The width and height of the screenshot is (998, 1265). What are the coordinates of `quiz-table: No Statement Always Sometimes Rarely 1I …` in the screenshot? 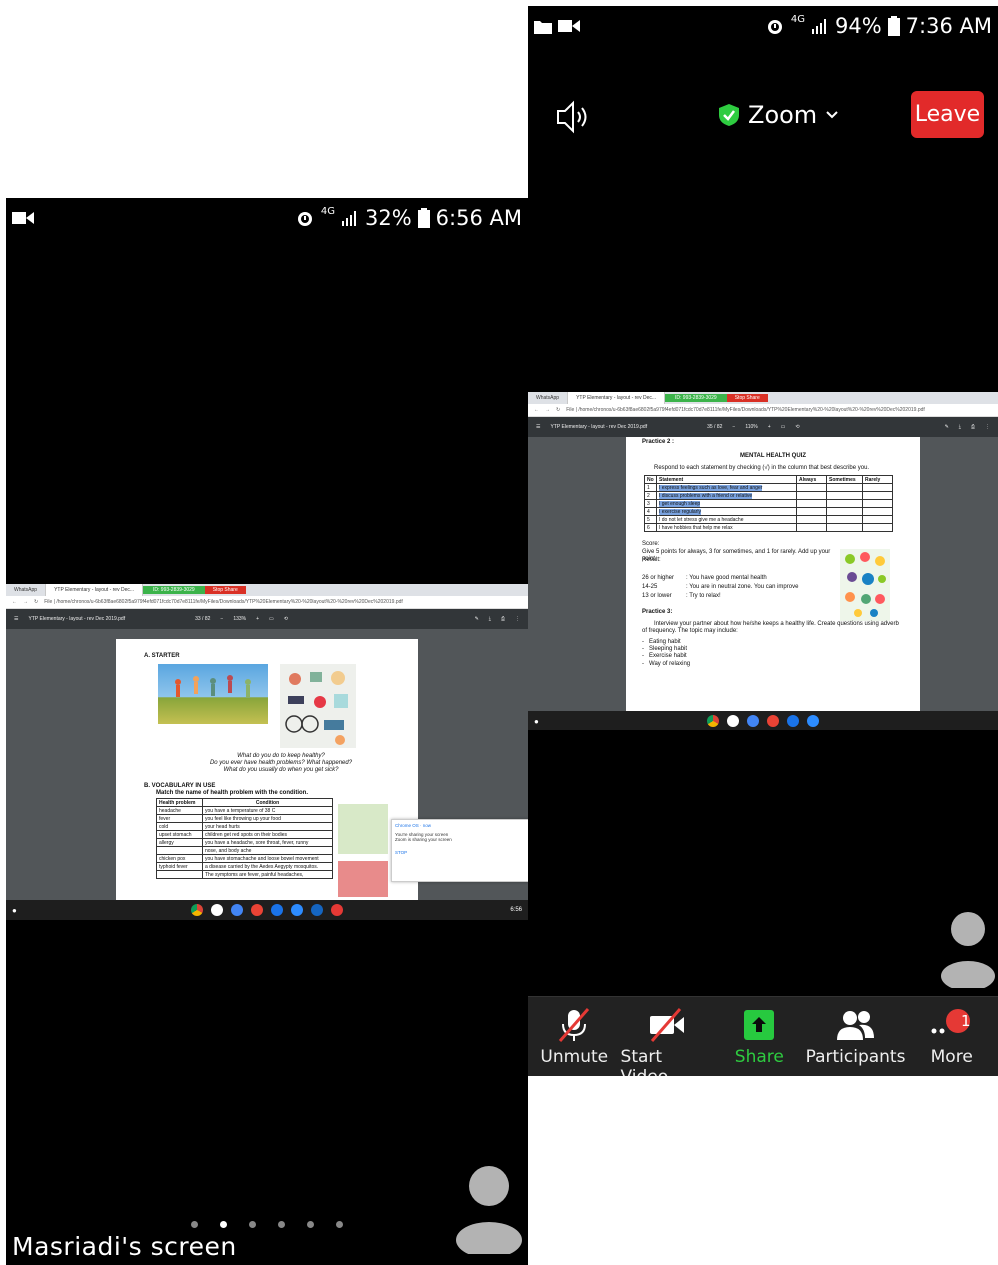 It's located at (768, 503).